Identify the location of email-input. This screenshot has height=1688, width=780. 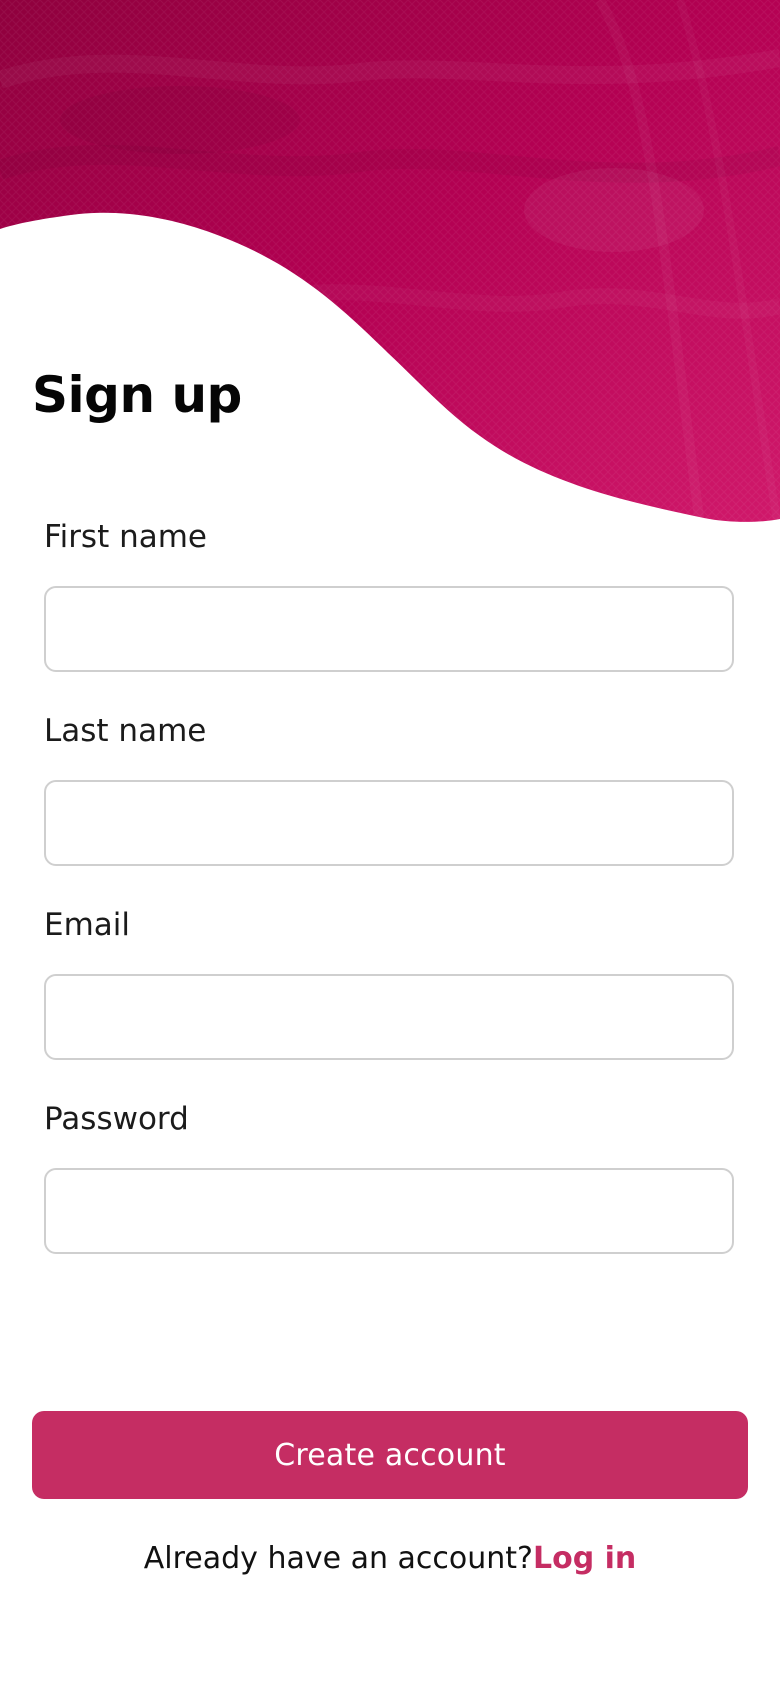
(389, 1017).